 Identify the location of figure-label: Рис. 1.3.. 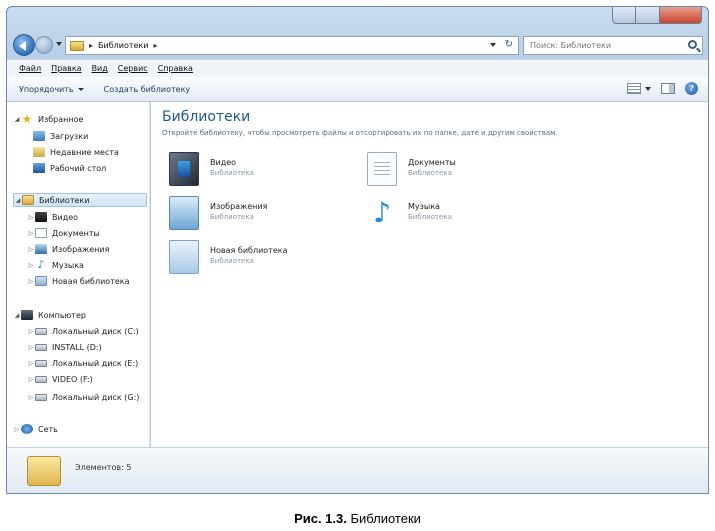
(320, 518).